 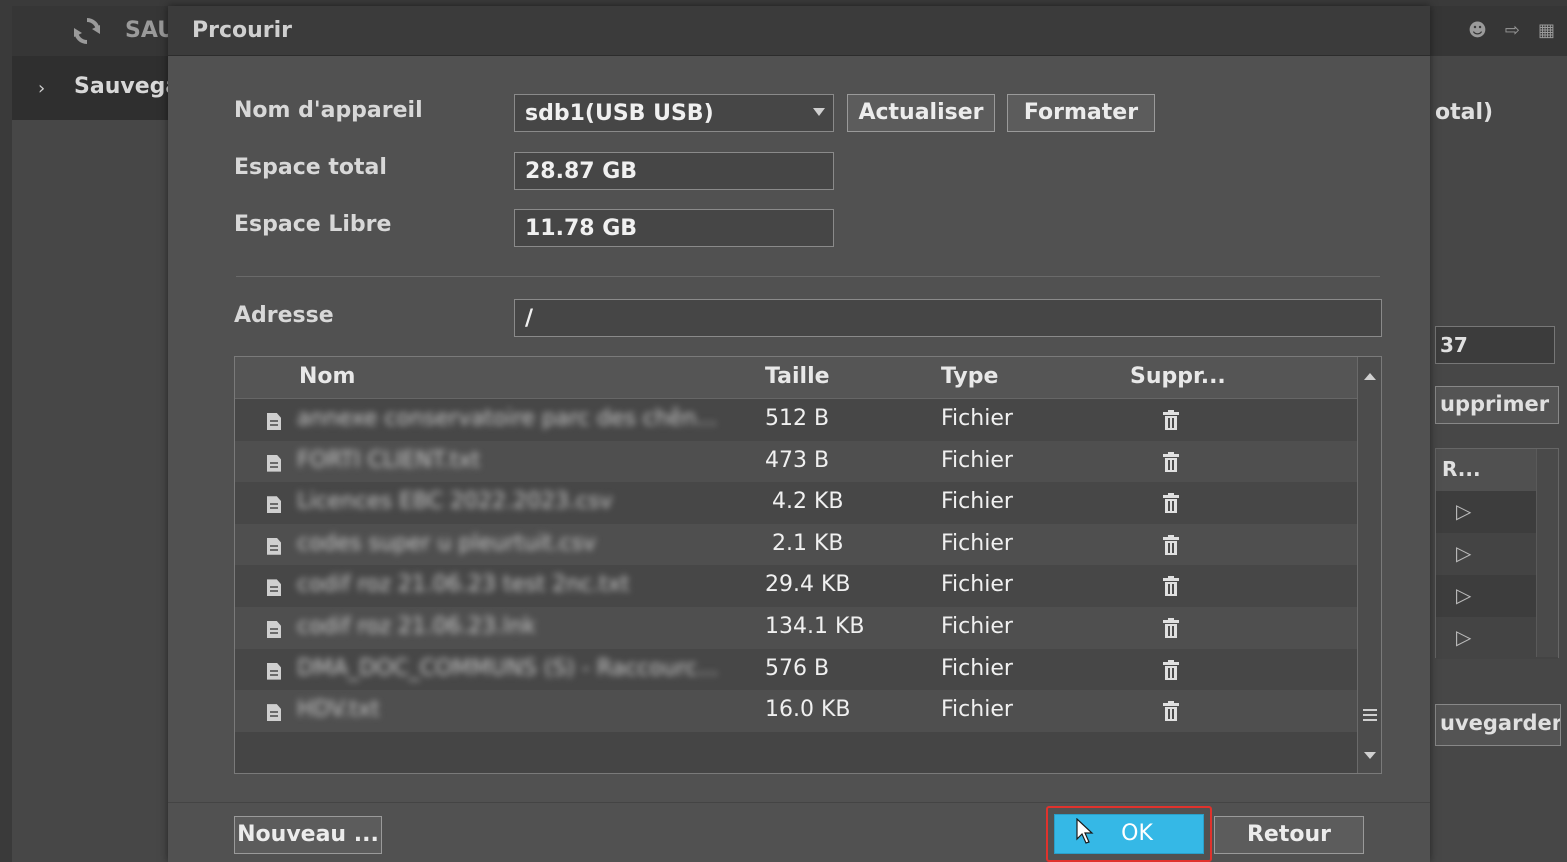 What do you see at coordinates (1547, 553) in the screenshot?
I see `background-scrollbar` at bounding box center [1547, 553].